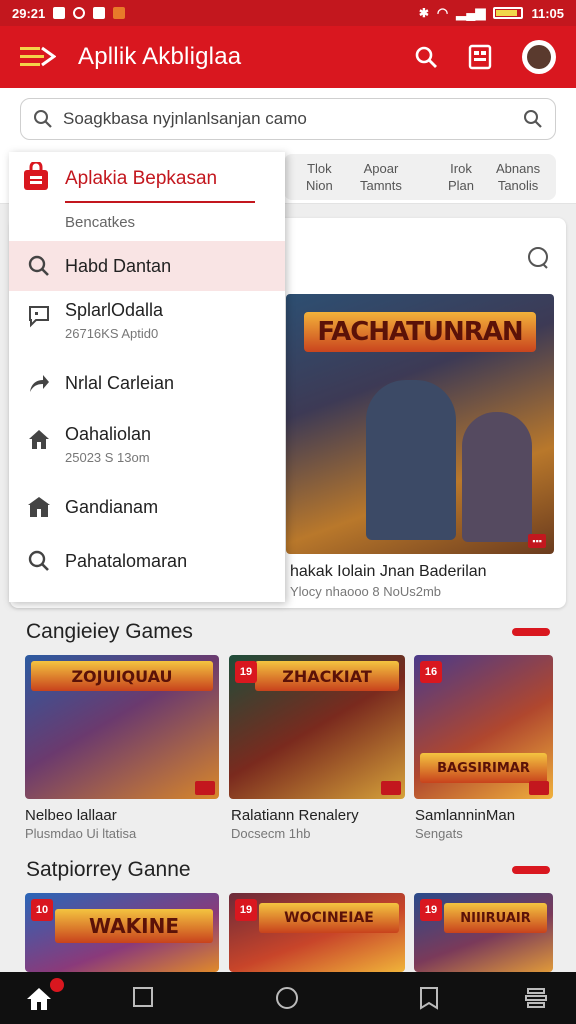 This screenshot has width=576, height=1024. What do you see at coordinates (539, 57) in the screenshot?
I see `avatar` at bounding box center [539, 57].